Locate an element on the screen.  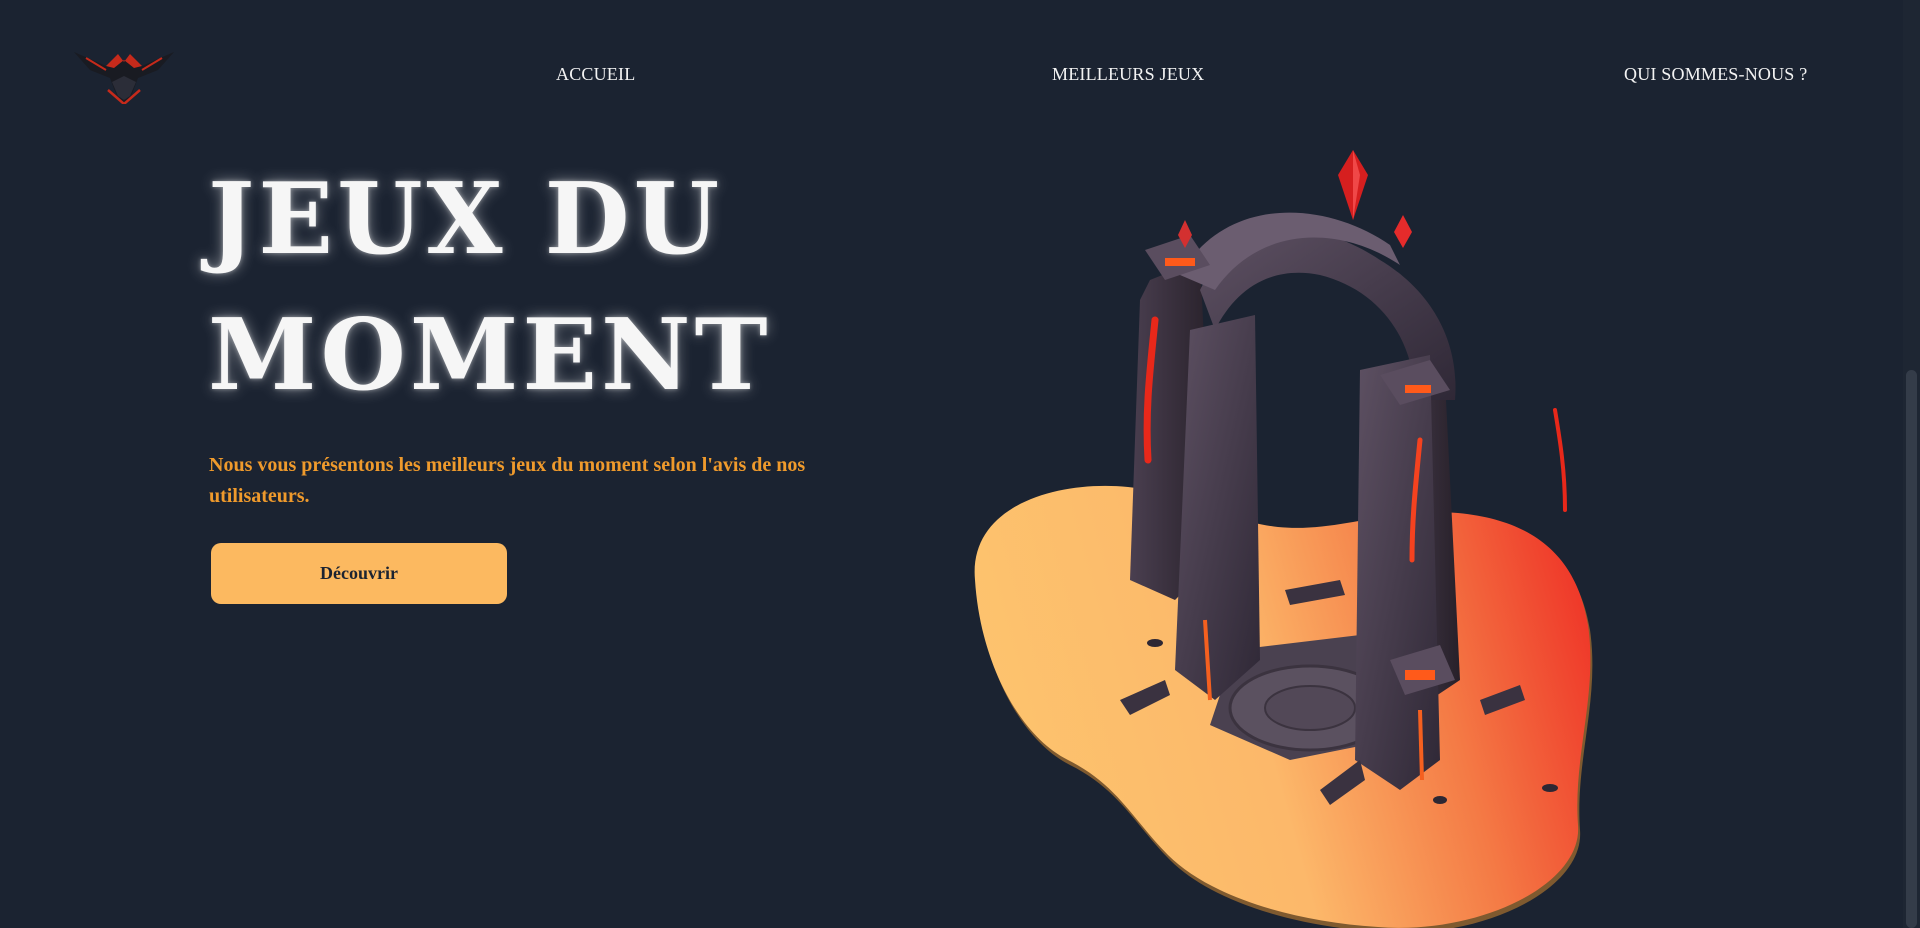
phoenix-logo-icon is located at coordinates (124, 76).